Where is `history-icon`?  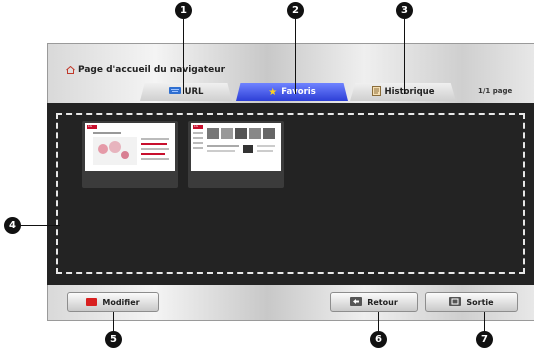
history-icon is located at coordinates (376, 92).